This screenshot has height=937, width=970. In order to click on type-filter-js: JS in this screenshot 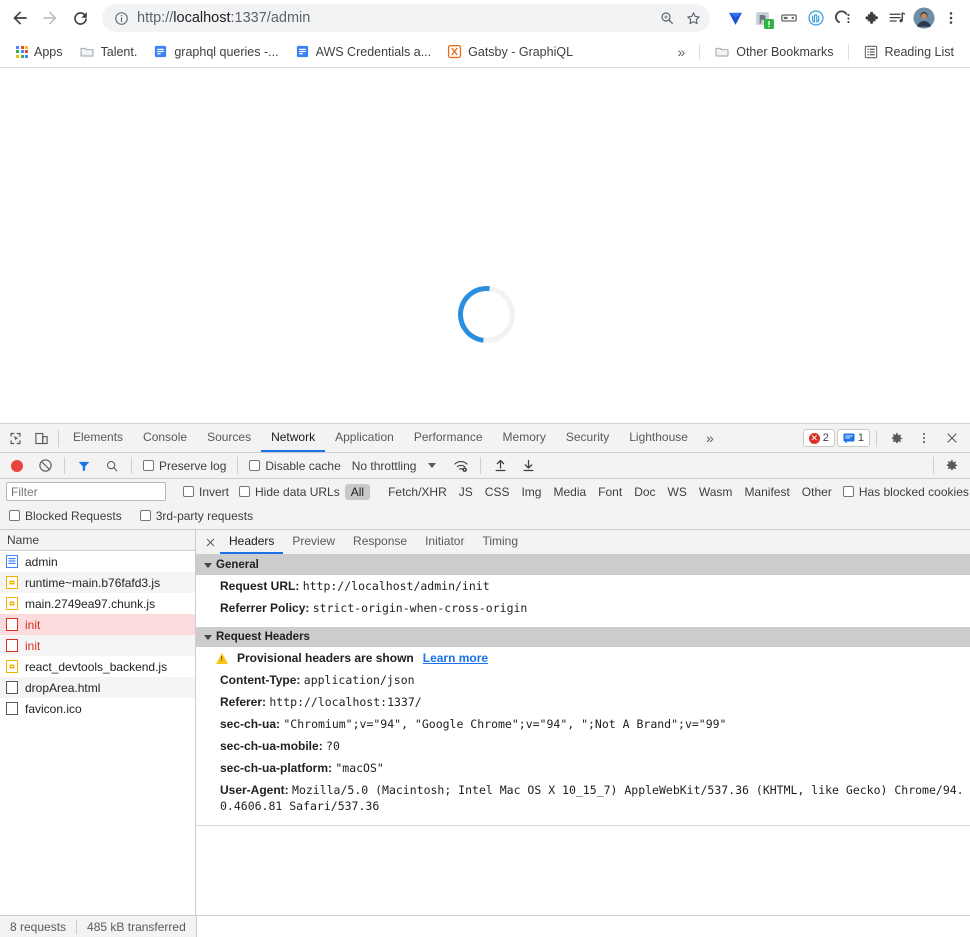, I will do `click(466, 492)`.